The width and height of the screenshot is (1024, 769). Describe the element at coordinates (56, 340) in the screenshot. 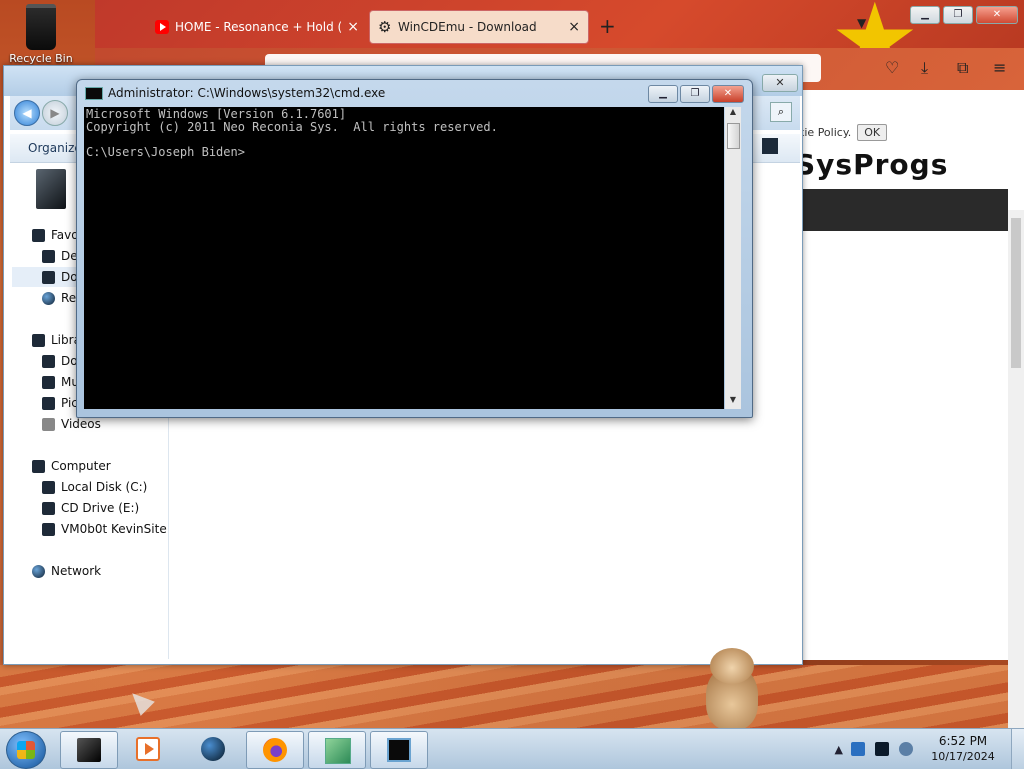

I see `nav-libraries: Libra` at that location.